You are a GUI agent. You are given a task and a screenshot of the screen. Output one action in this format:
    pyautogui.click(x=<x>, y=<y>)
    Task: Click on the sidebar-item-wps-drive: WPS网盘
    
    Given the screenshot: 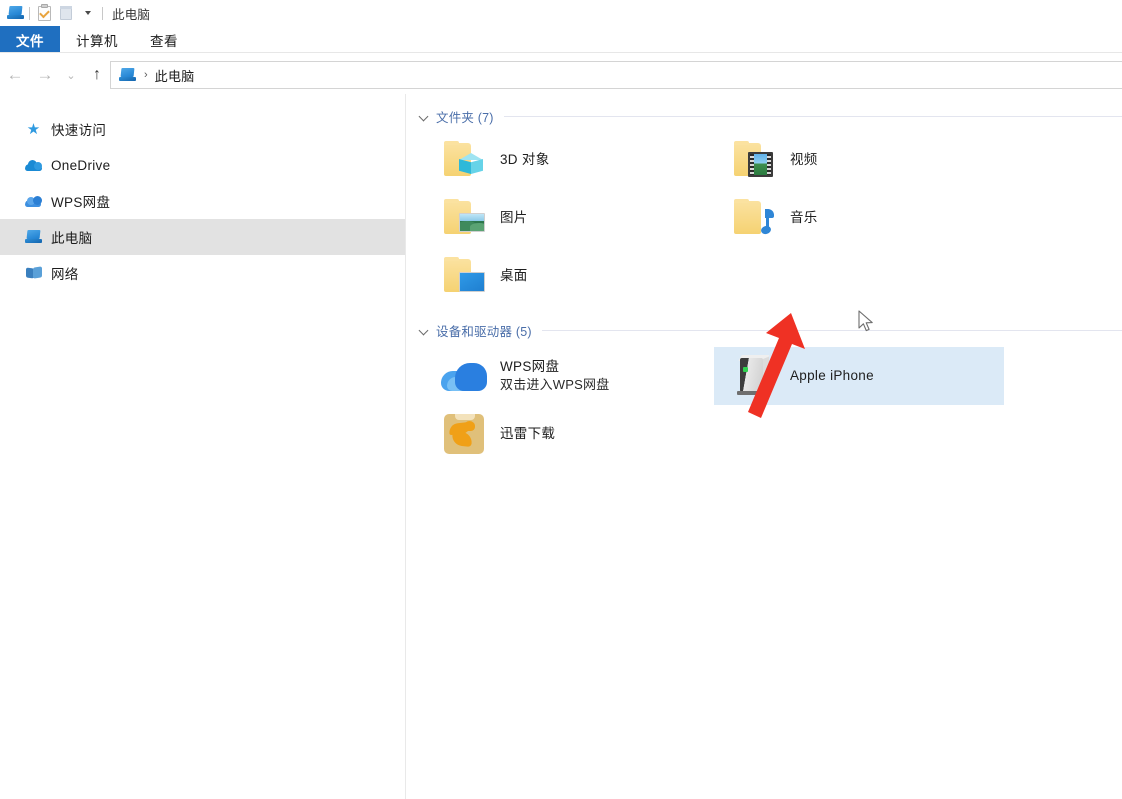 What is the action you would take?
    pyautogui.click(x=202, y=201)
    